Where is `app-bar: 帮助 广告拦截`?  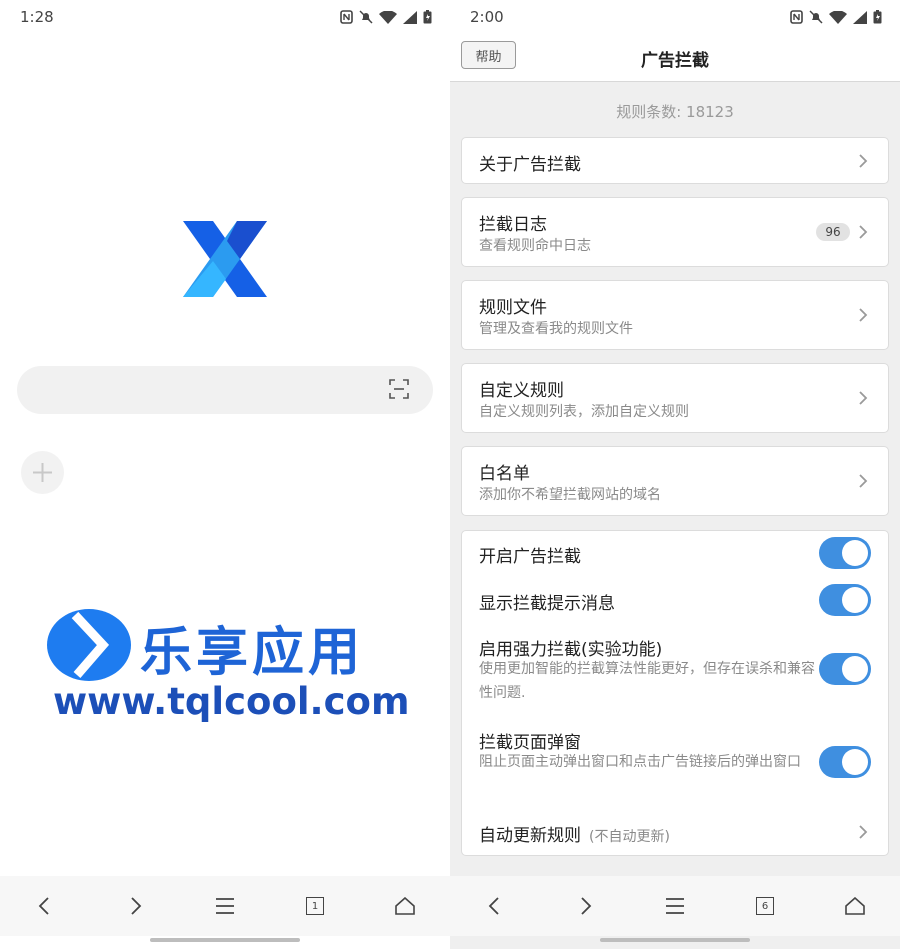
app-bar: 帮助 广告拦截 is located at coordinates (675, 58).